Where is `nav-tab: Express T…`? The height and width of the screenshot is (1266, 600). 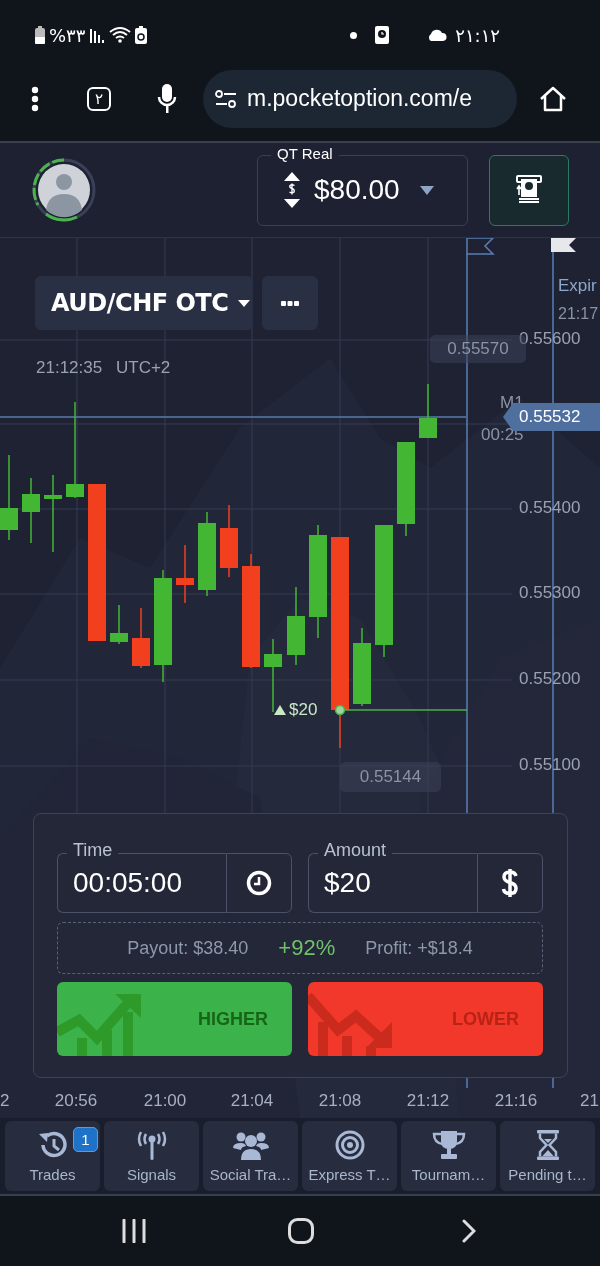 nav-tab: Express T… is located at coordinates (349, 1156).